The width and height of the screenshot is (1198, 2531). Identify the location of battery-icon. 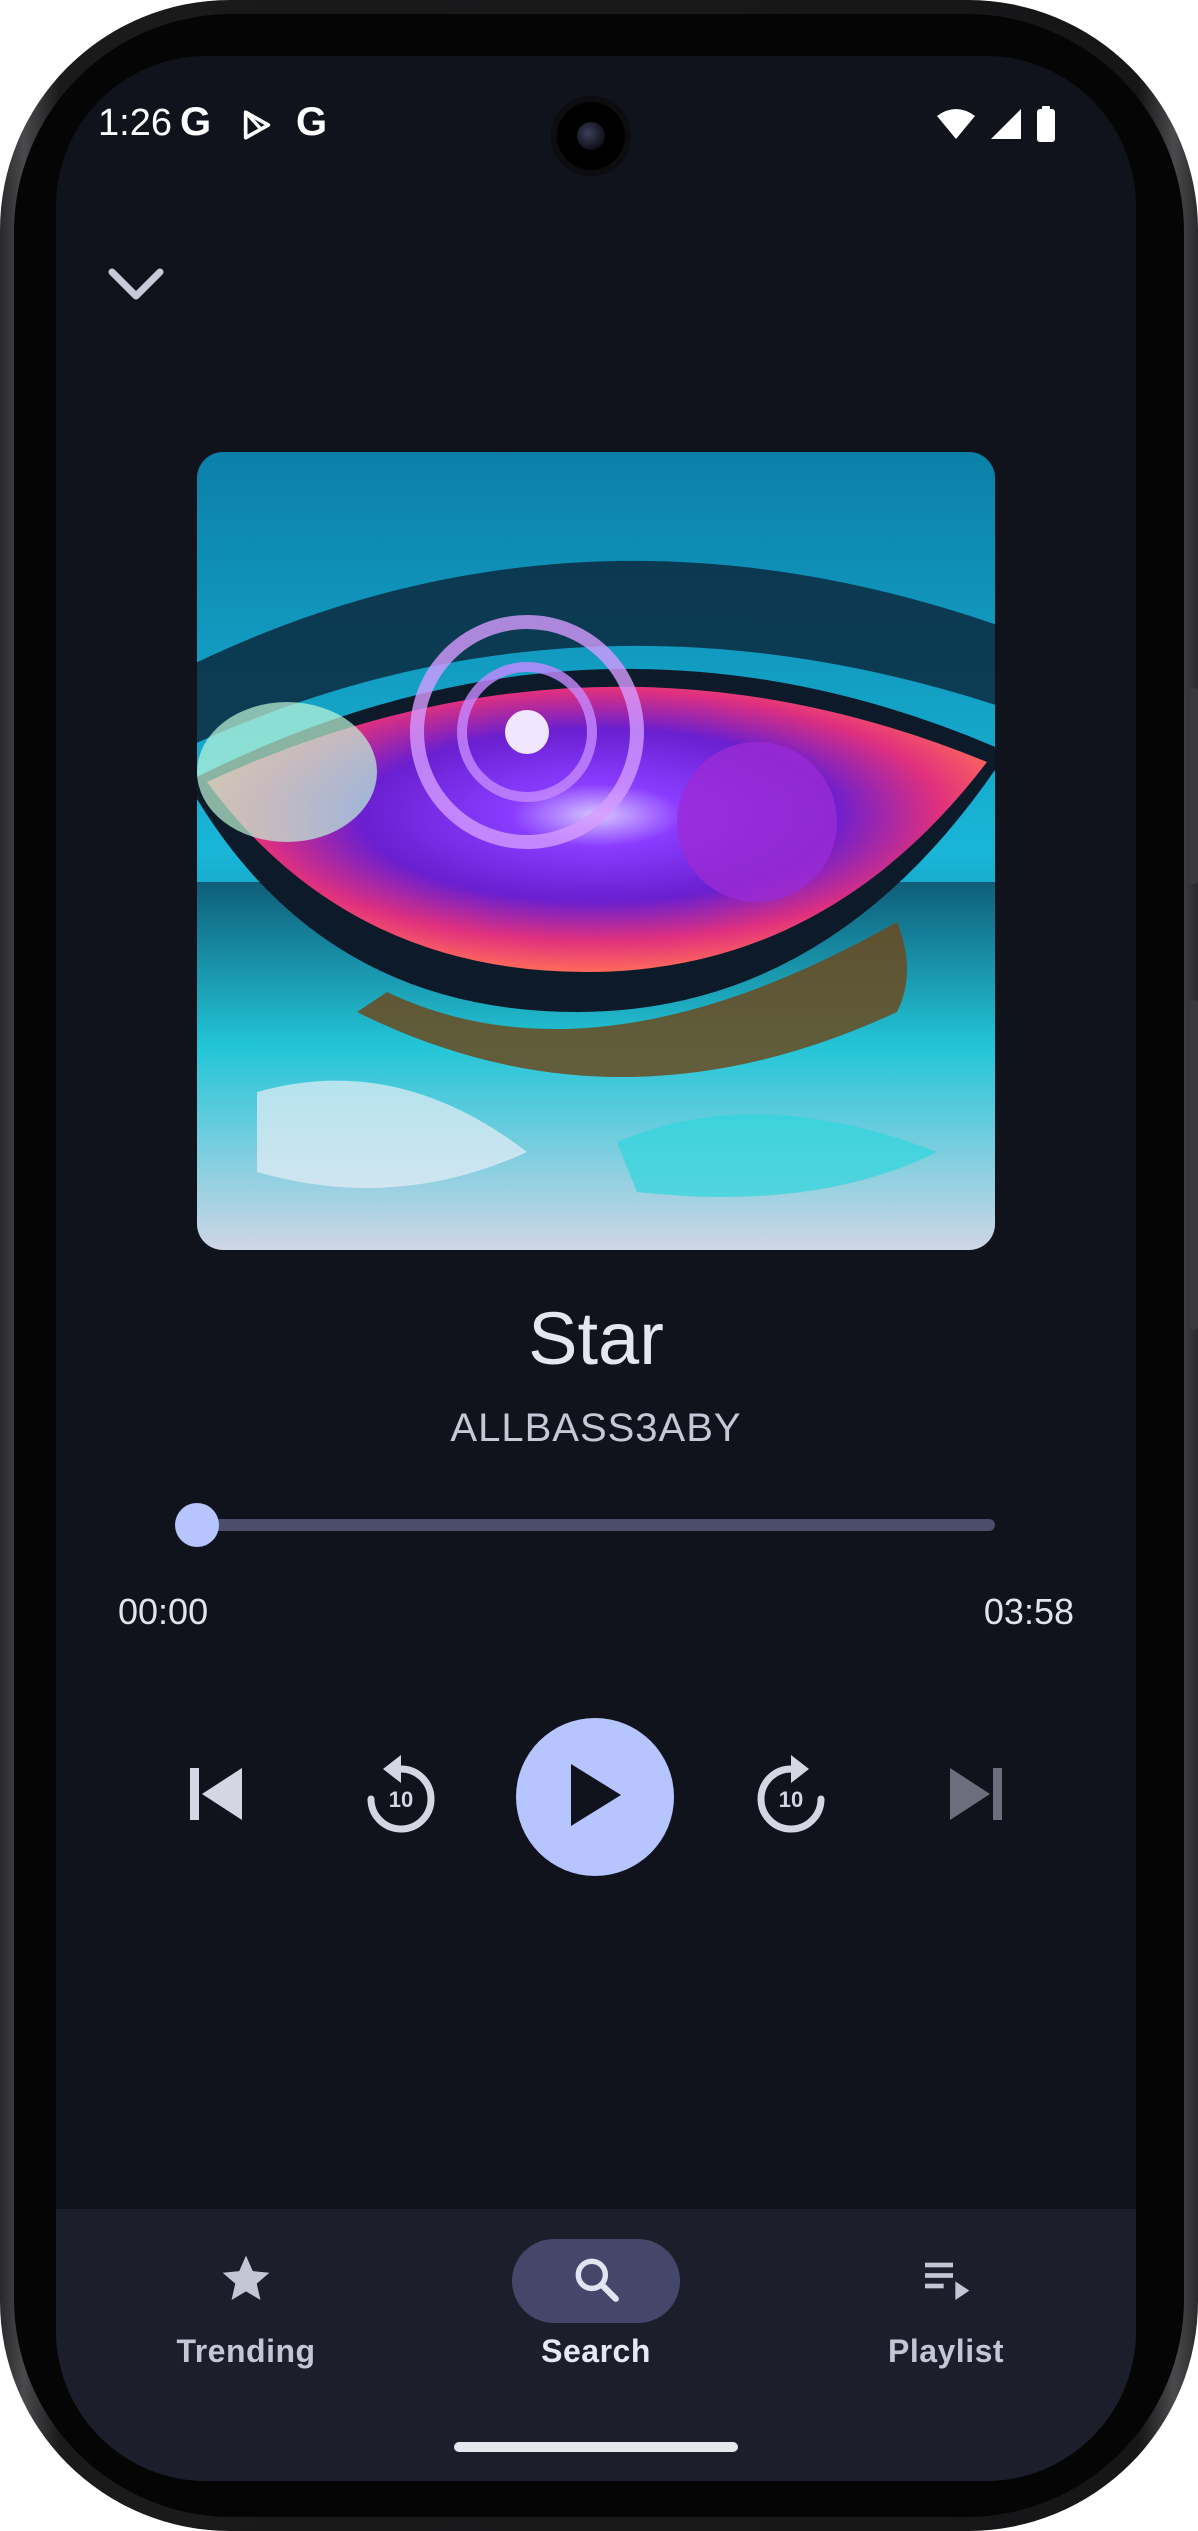
(1046, 126).